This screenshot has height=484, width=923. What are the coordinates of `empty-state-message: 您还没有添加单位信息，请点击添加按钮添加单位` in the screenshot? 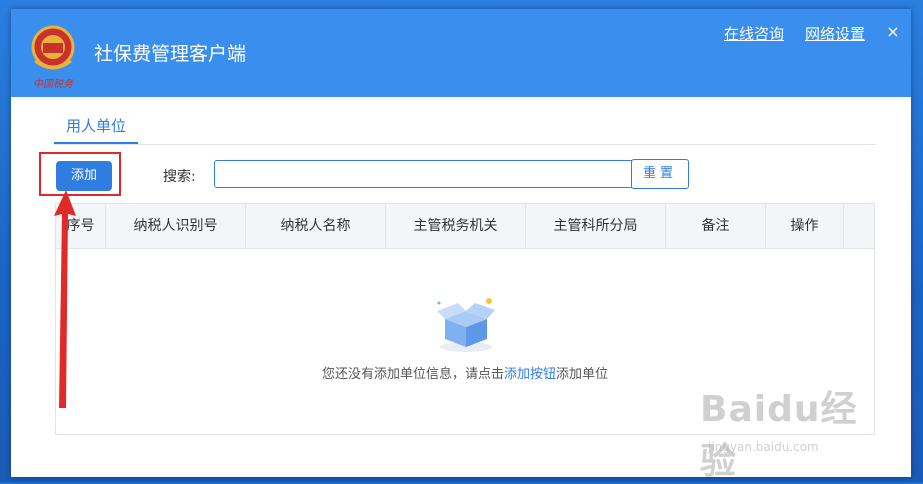 It's located at (465, 372).